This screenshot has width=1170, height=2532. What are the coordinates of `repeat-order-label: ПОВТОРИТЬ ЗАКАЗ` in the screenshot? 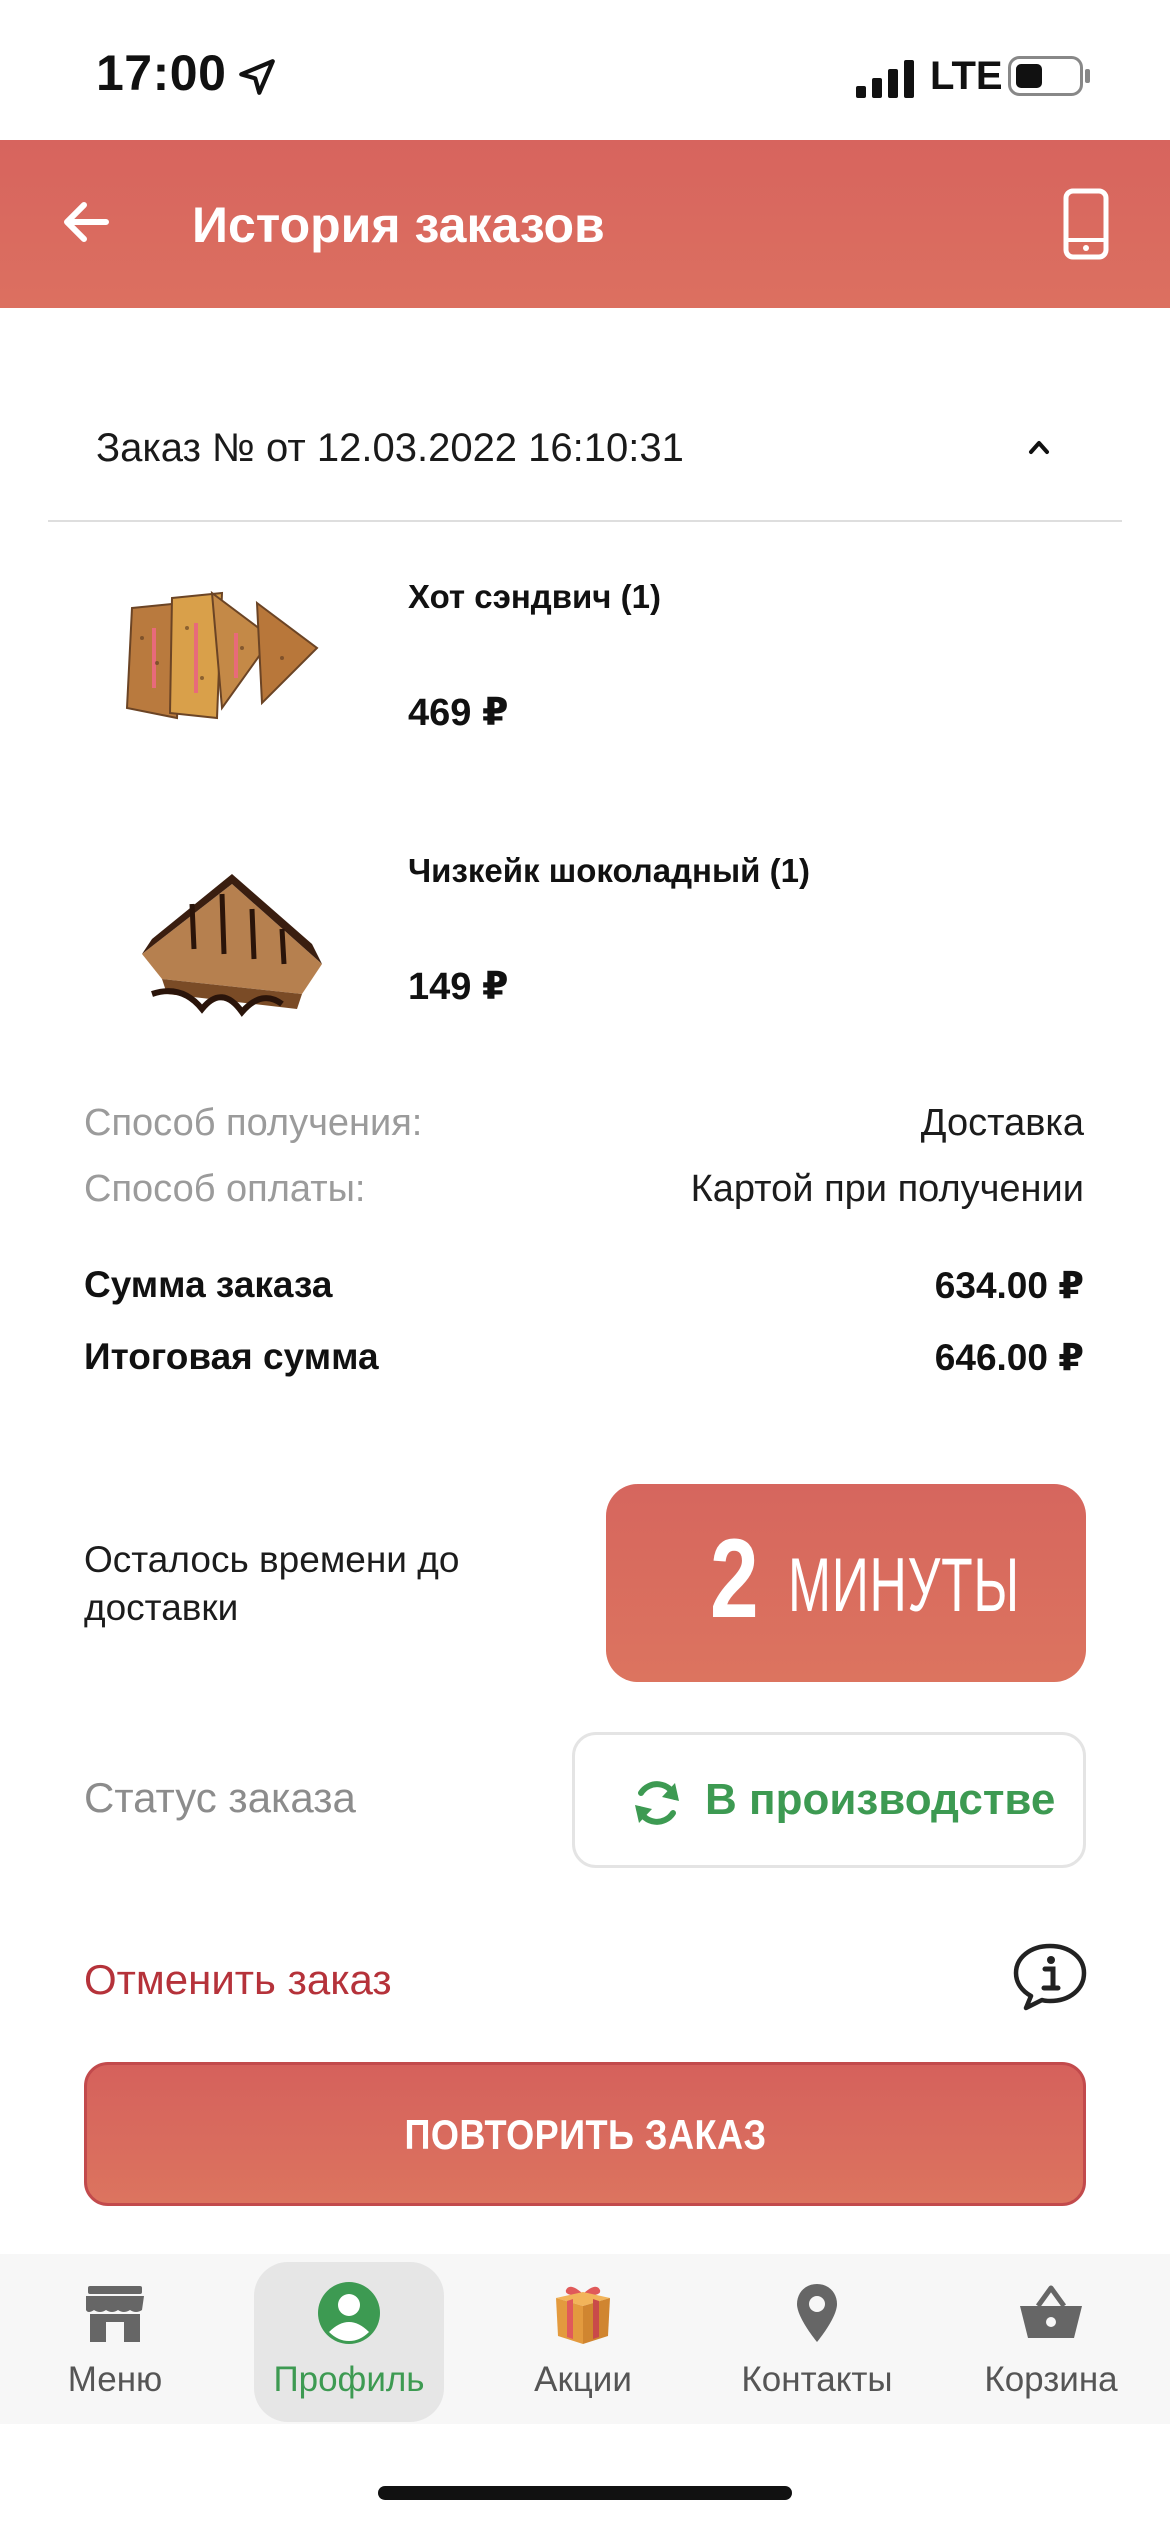 It's located at (585, 2134).